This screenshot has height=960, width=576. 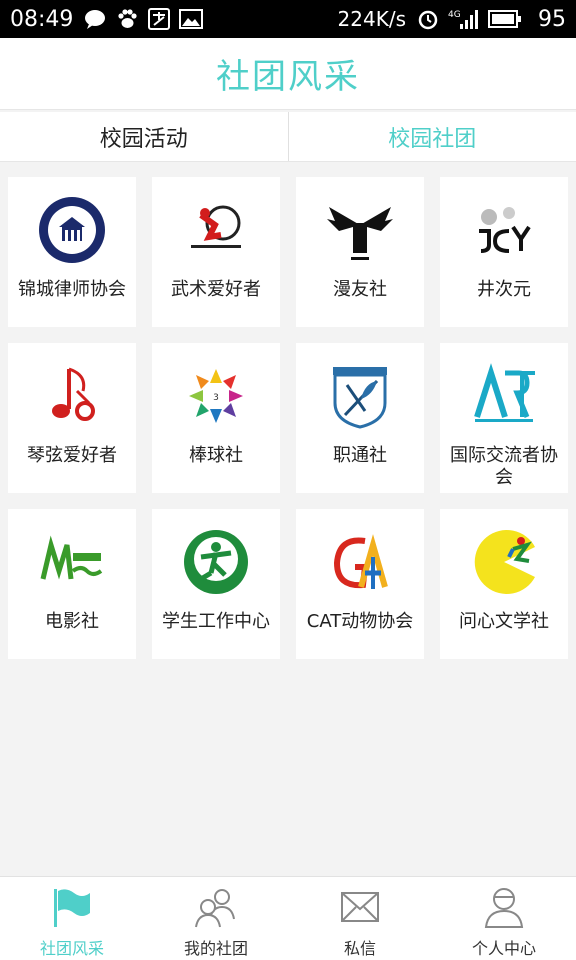 I want to click on club-card: 琴弦爱好者, so click(x=72, y=418).